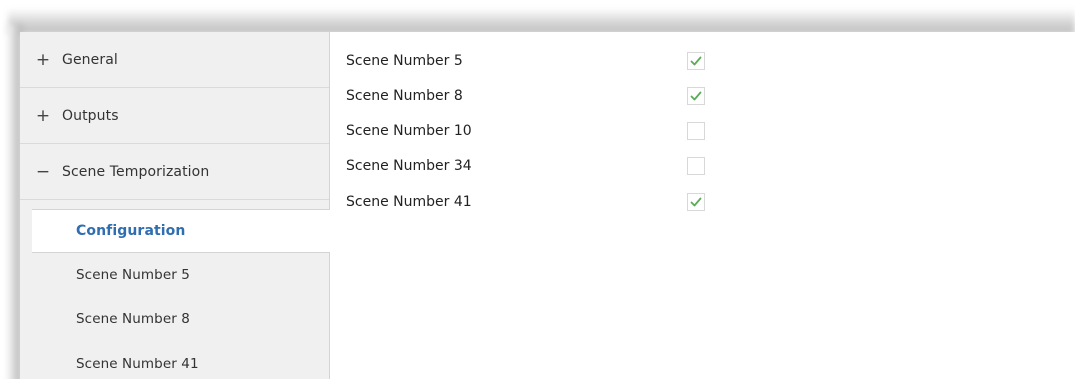 Image resolution: width=1075 pixels, height=379 pixels. What do you see at coordinates (137, 364) in the screenshot?
I see `sidebar-item-label: Scene Number 41` at bounding box center [137, 364].